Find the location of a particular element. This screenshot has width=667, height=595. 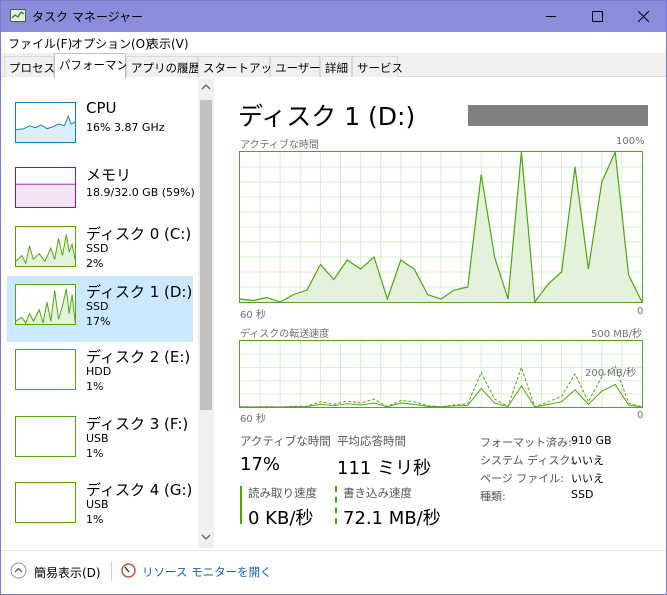

menu-view: 表示(V) is located at coordinates (168, 43).